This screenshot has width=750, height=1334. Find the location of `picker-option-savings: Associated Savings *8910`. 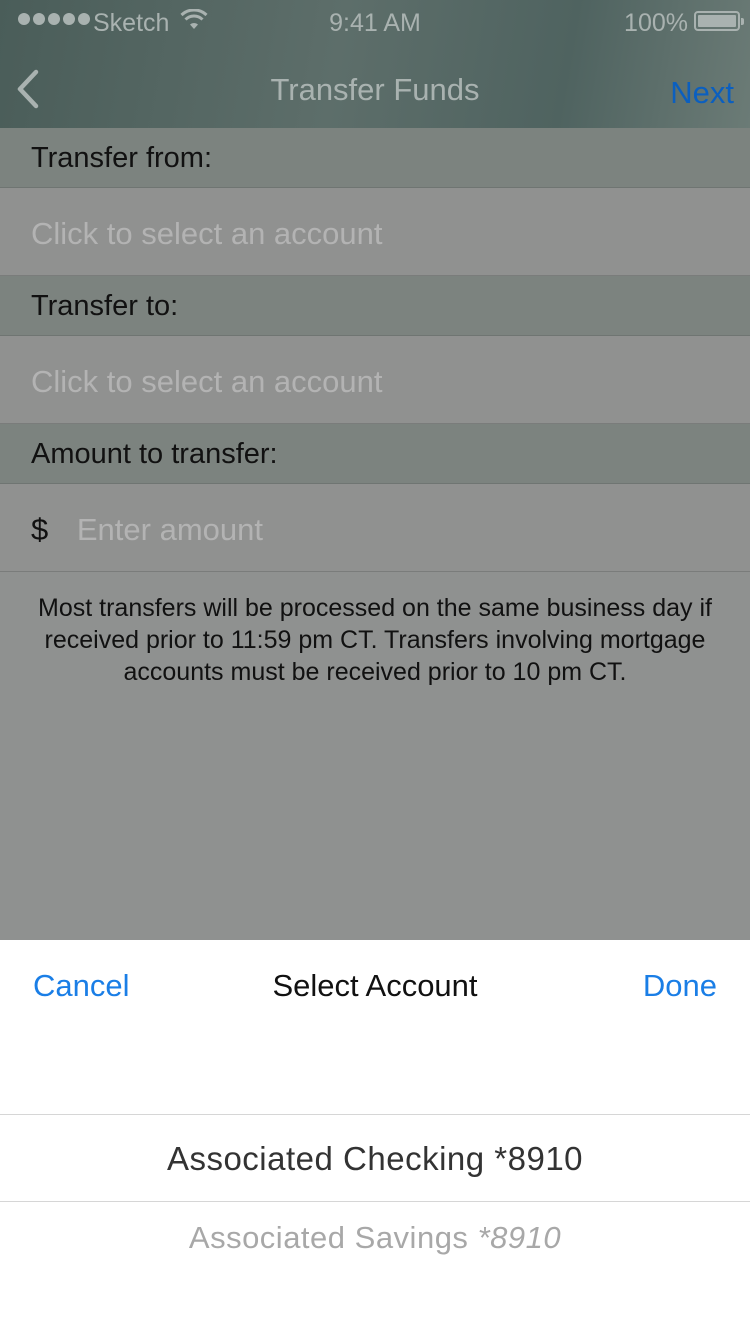

picker-option-savings: Associated Savings *8910 is located at coordinates (375, 1238).